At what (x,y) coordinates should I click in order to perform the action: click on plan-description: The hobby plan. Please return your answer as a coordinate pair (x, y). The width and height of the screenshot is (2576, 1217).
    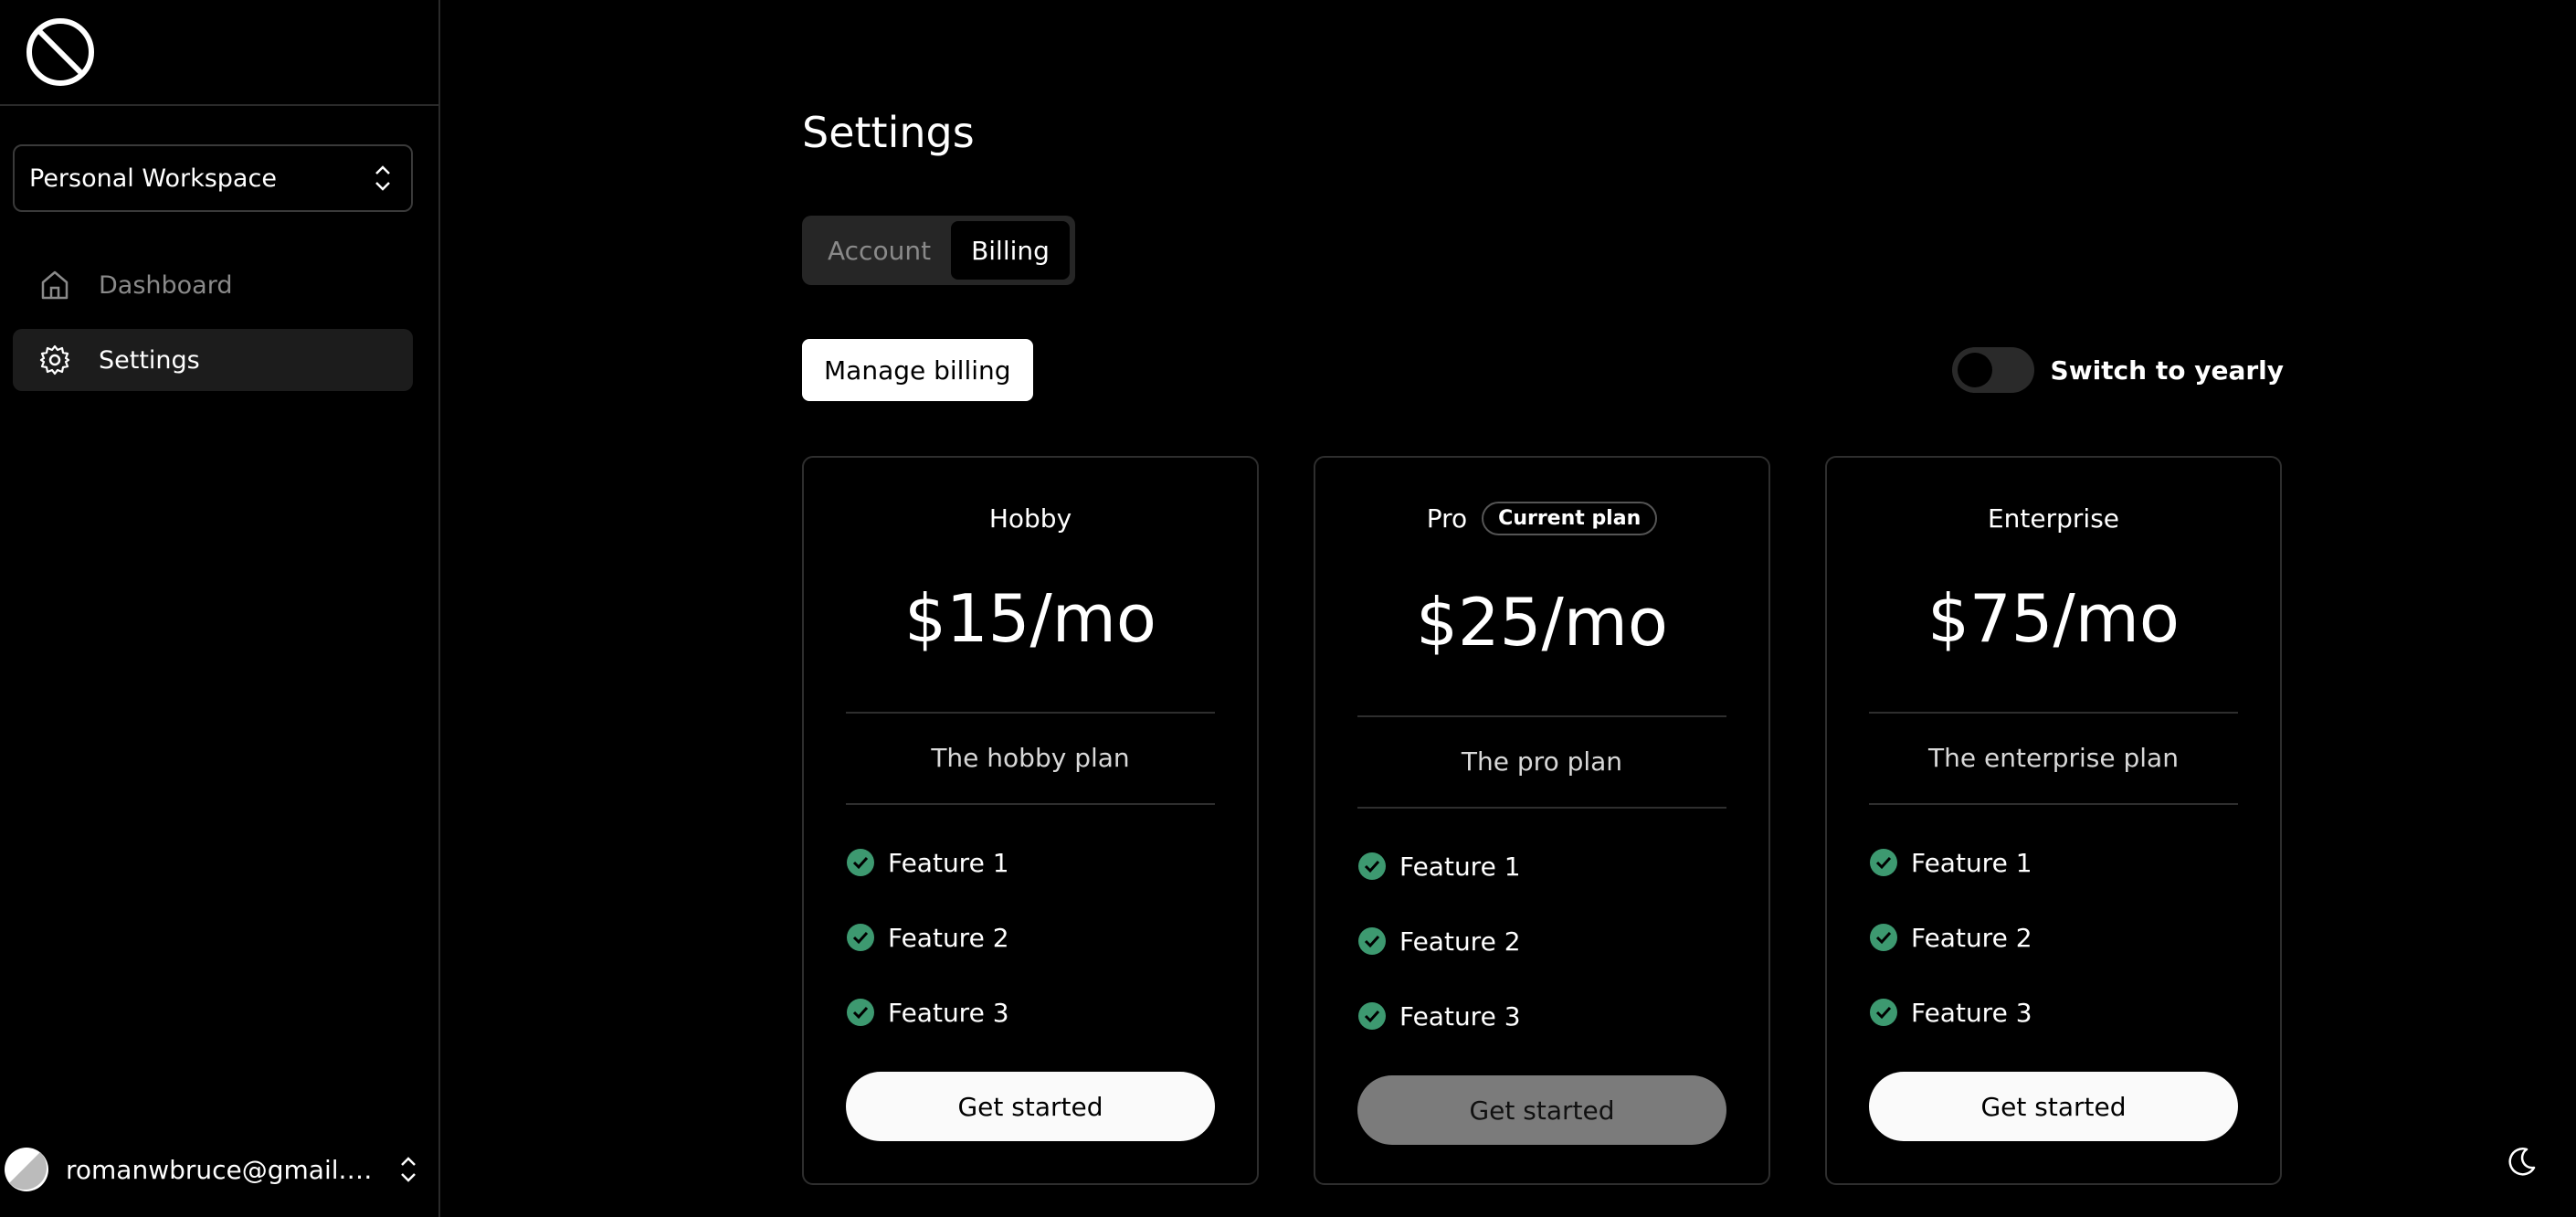
    Looking at the image, I should click on (1030, 758).